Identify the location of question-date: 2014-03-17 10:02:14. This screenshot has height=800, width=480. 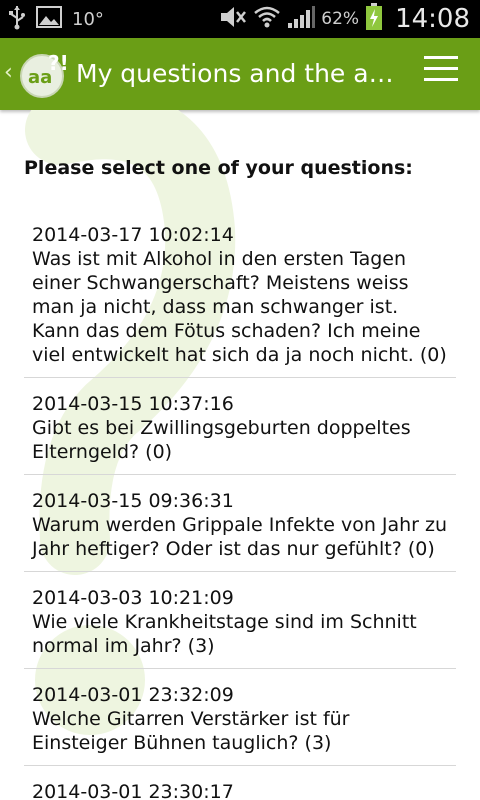
(133, 235).